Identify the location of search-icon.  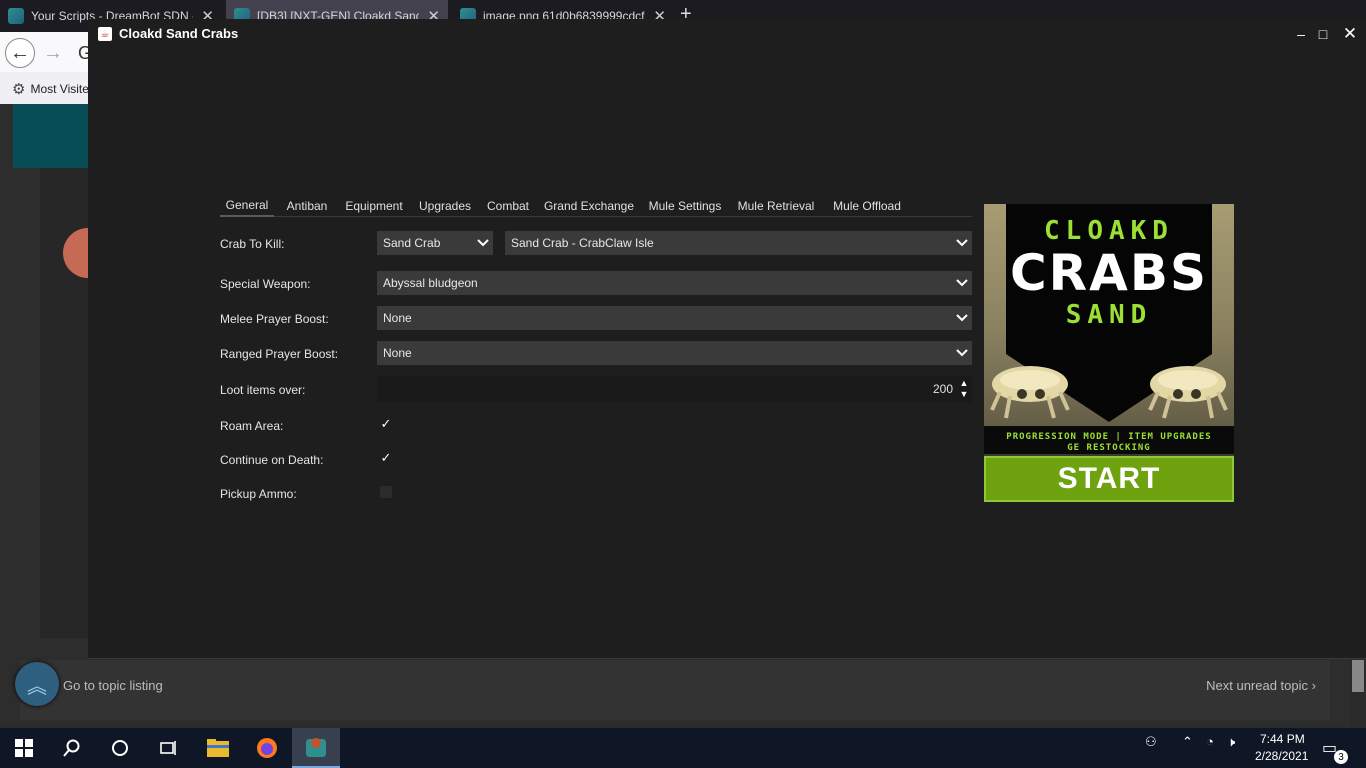
(72, 748).